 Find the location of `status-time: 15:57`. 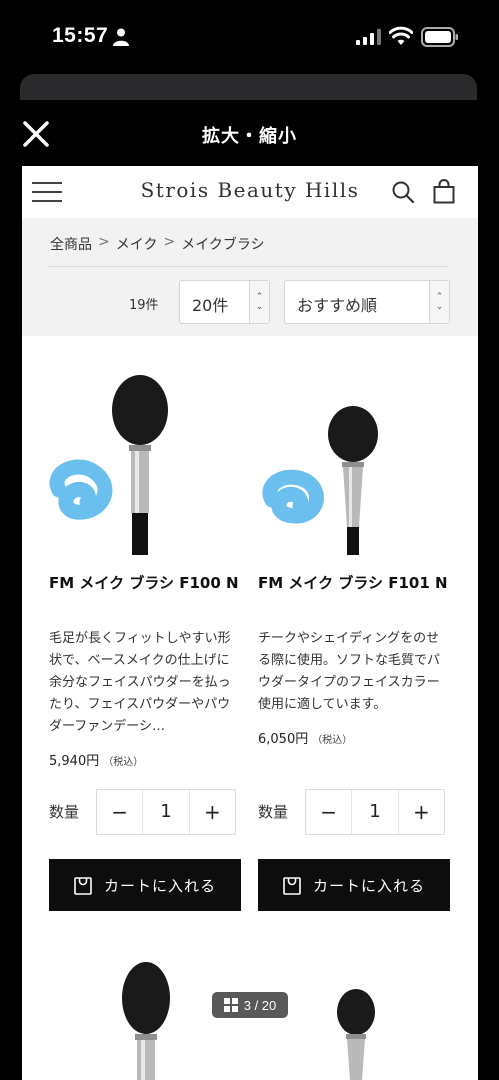

status-time: 15:57 is located at coordinates (80, 35).